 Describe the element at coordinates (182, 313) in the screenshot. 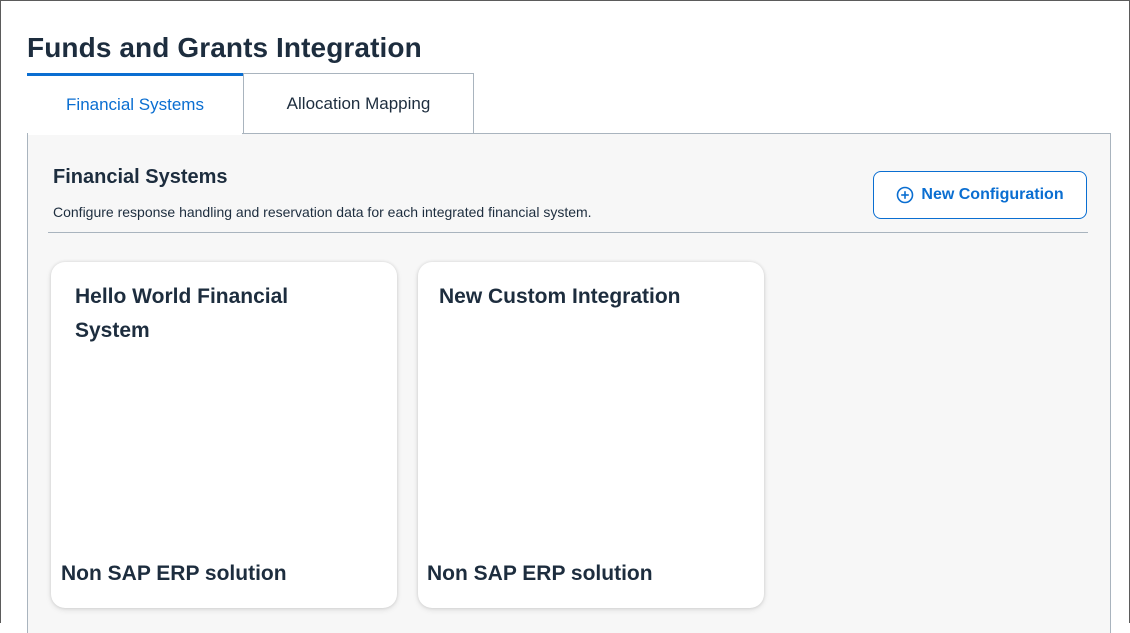

I see `card-title: Hello World Financial System` at that location.